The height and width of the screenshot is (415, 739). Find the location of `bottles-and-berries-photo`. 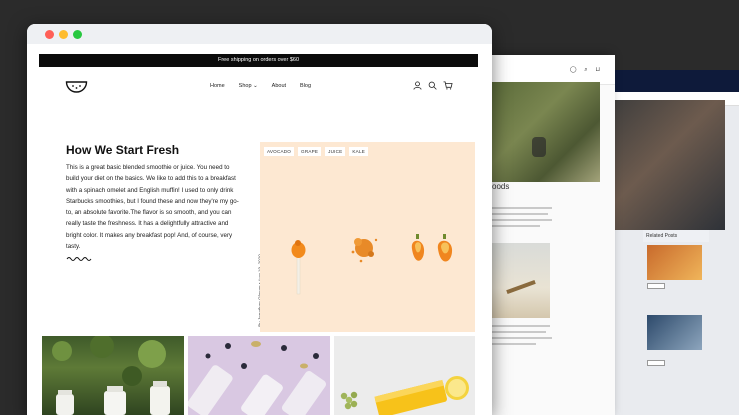

bottles-and-berries-photo is located at coordinates (257, 378).